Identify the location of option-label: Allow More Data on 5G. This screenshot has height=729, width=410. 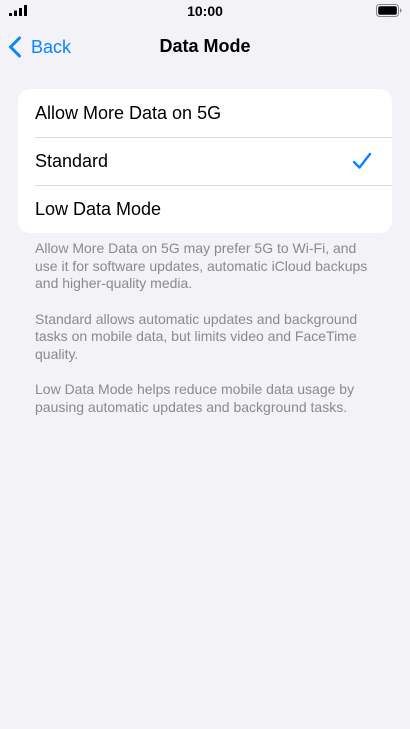
(128, 112).